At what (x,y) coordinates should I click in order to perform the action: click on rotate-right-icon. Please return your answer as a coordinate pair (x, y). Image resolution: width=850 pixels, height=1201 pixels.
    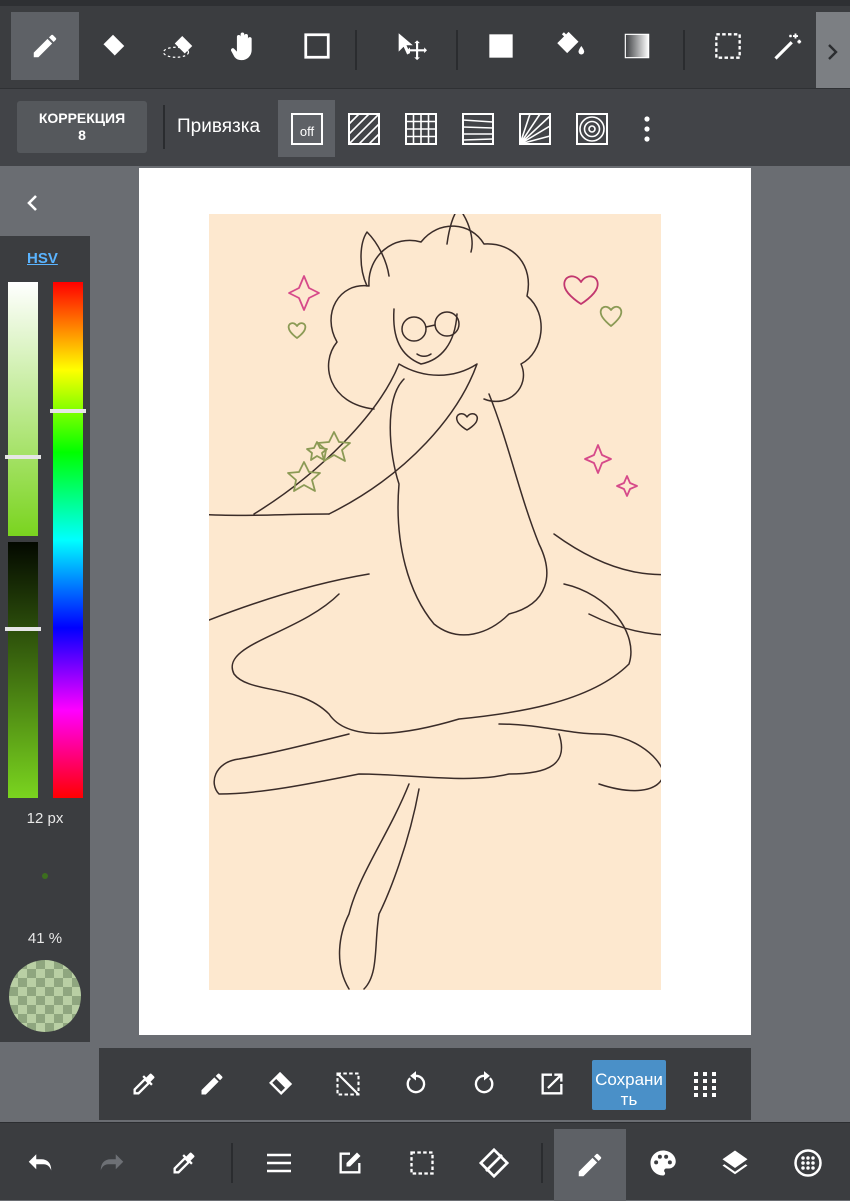
    Looking at the image, I should click on (484, 1082).